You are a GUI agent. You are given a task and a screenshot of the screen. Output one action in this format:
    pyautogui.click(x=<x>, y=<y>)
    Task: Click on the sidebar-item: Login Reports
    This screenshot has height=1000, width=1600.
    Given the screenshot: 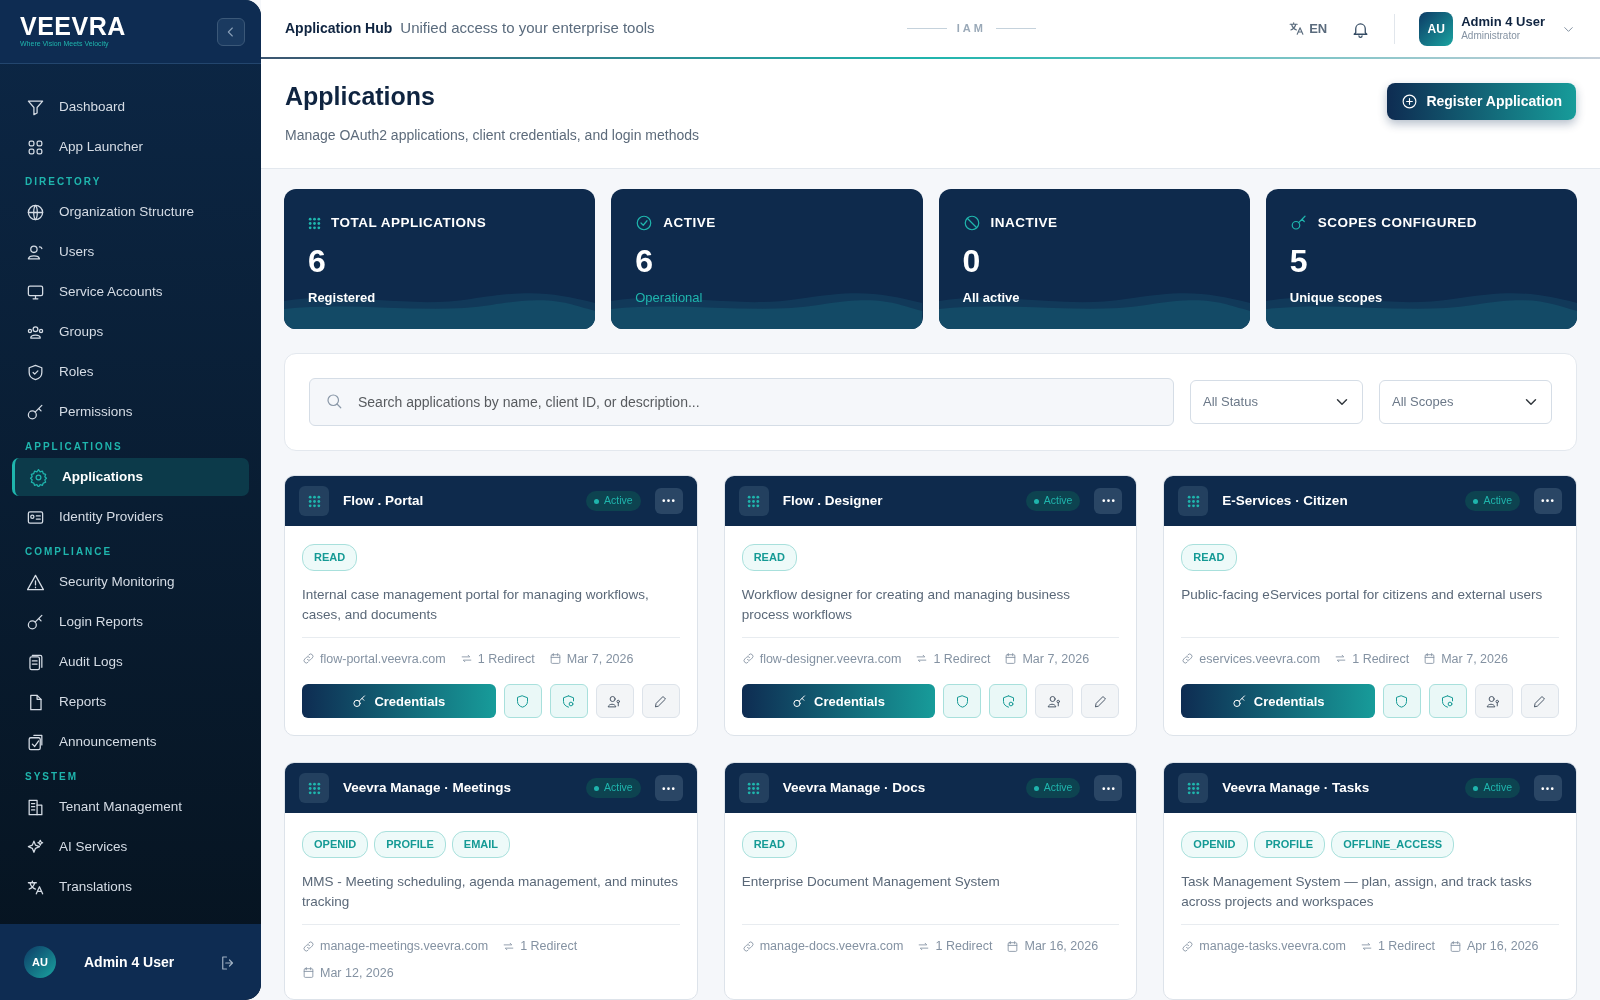 What is the action you would take?
    pyautogui.click(x=130, y=622)
    